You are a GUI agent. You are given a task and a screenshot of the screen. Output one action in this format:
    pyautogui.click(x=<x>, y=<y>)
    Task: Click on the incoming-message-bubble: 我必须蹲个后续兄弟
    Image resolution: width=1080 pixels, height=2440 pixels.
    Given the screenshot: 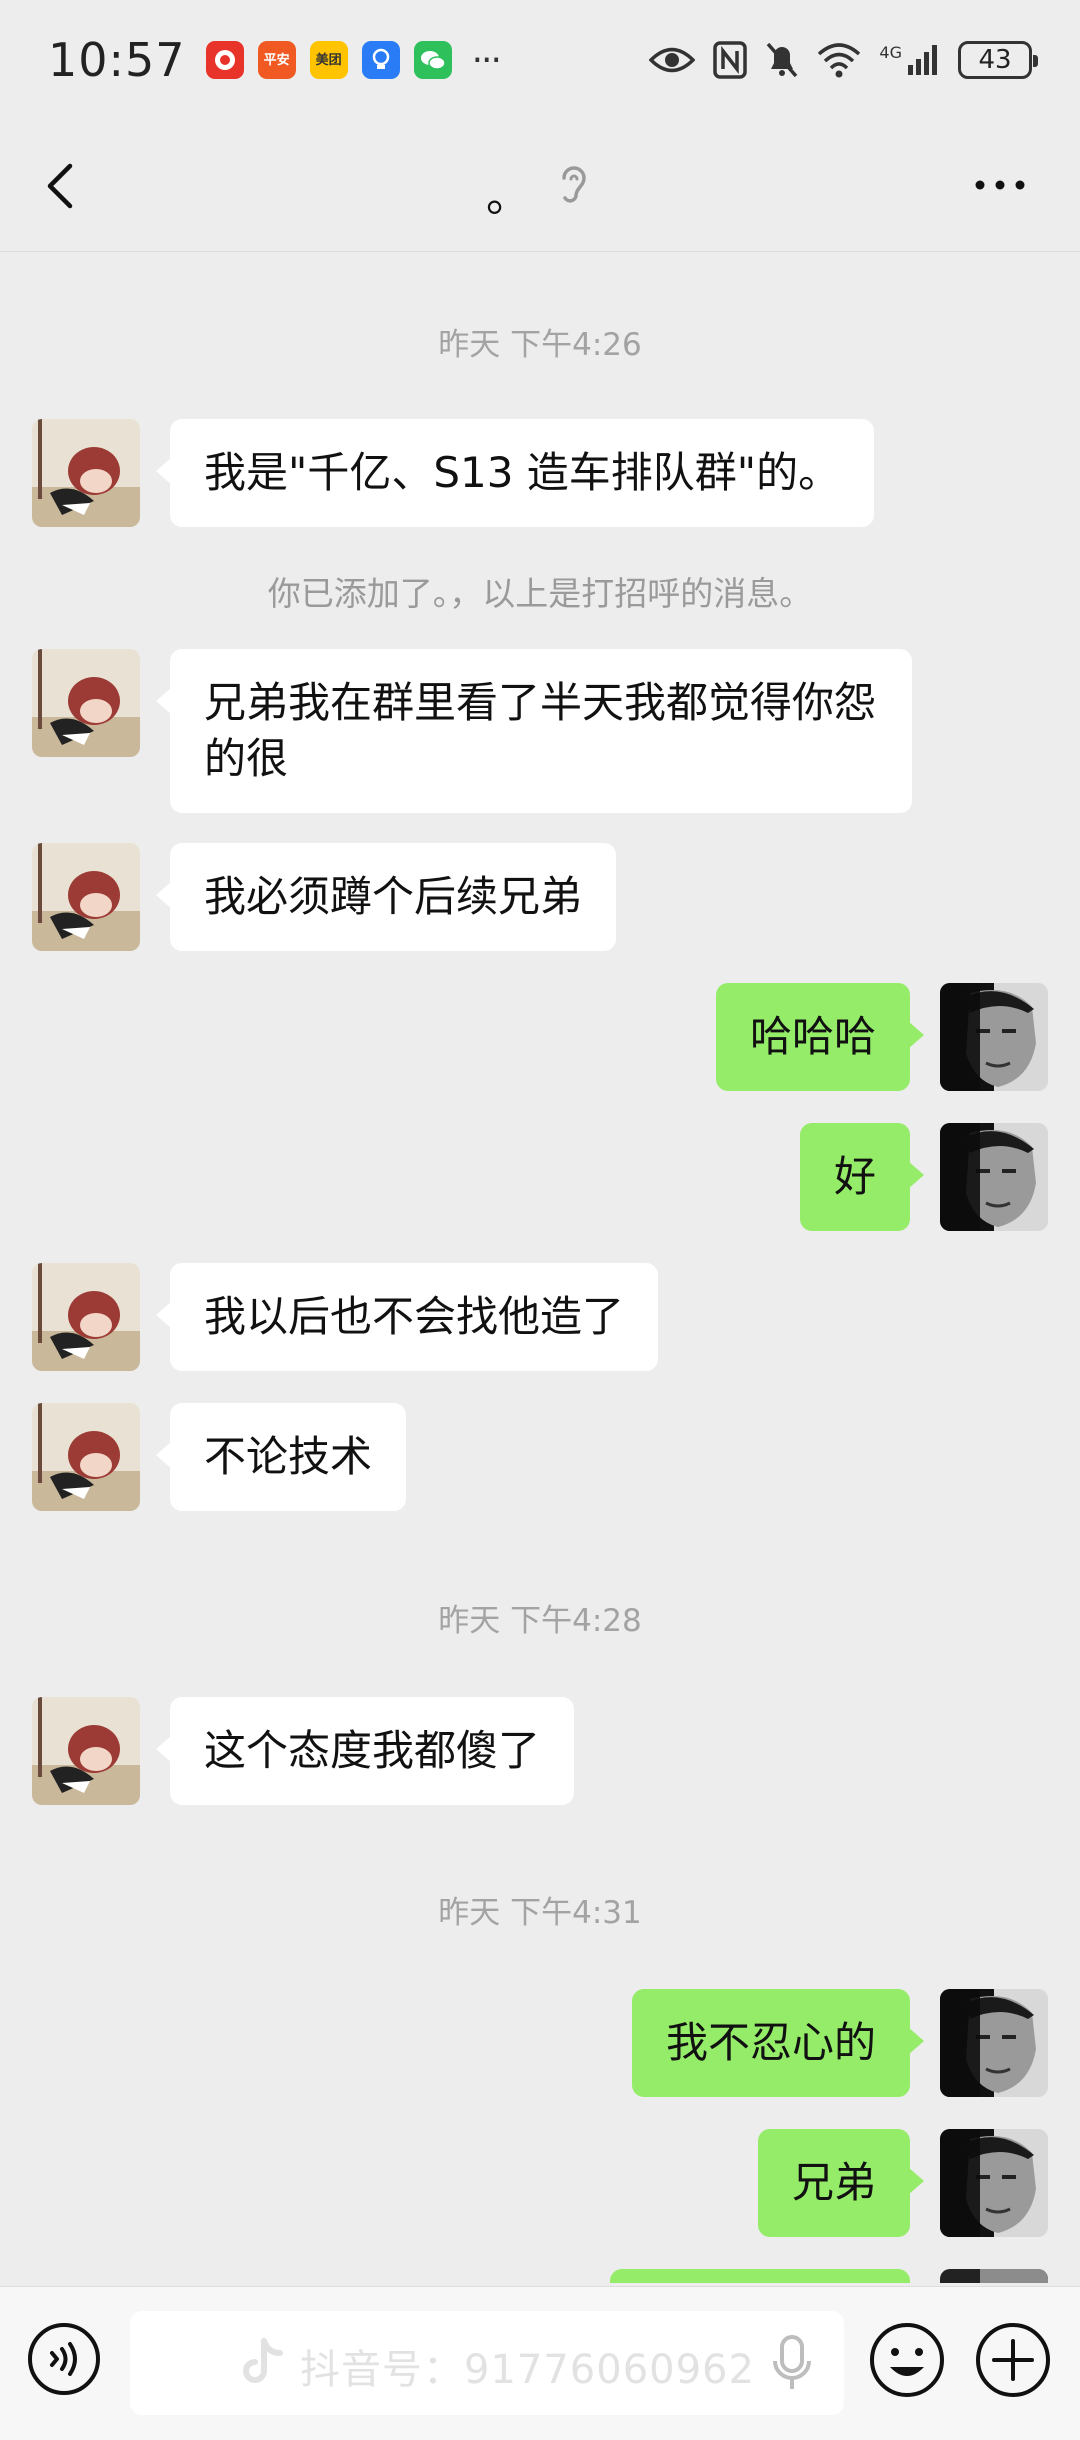 What is the action you would take?
    pyautogui.click(x=386, y=897)
    